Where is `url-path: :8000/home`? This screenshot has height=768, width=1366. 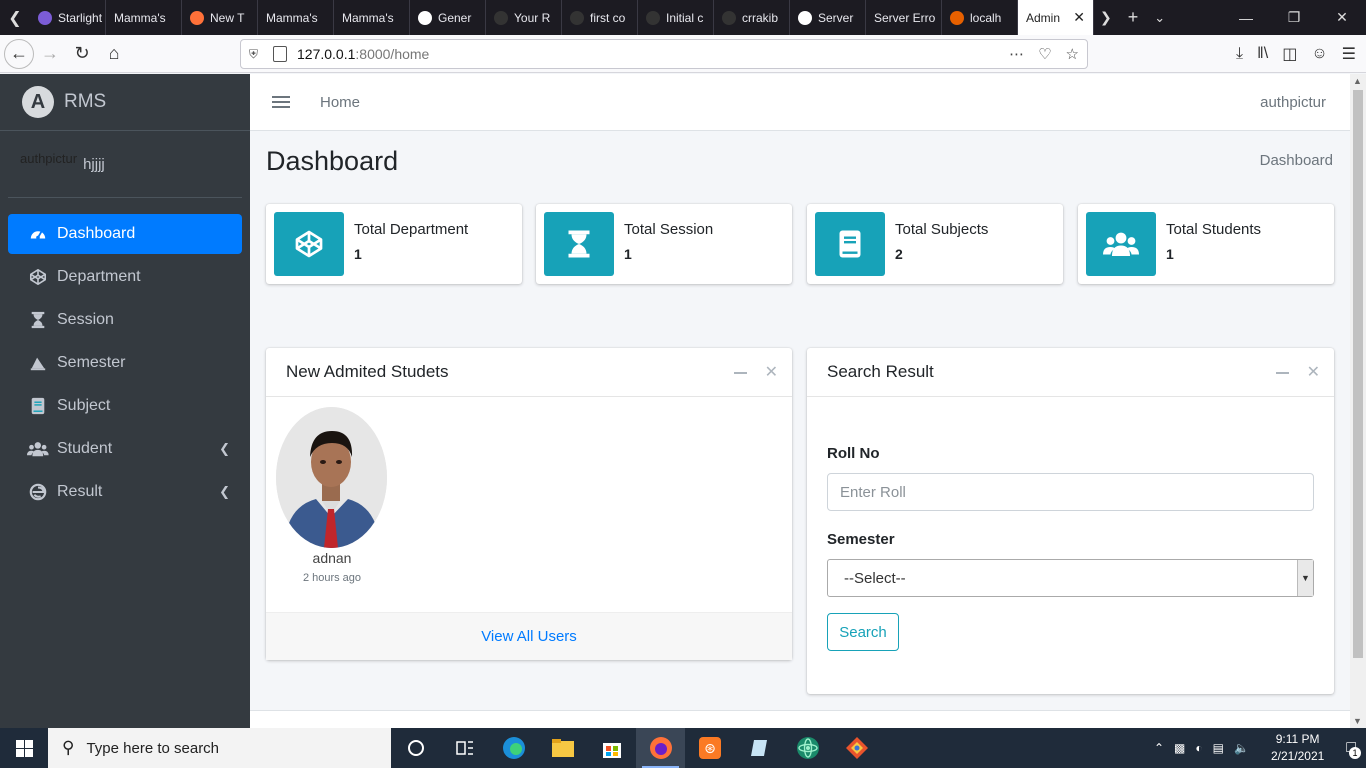
url-path: :8000/home is located at coordinates (392, 54).